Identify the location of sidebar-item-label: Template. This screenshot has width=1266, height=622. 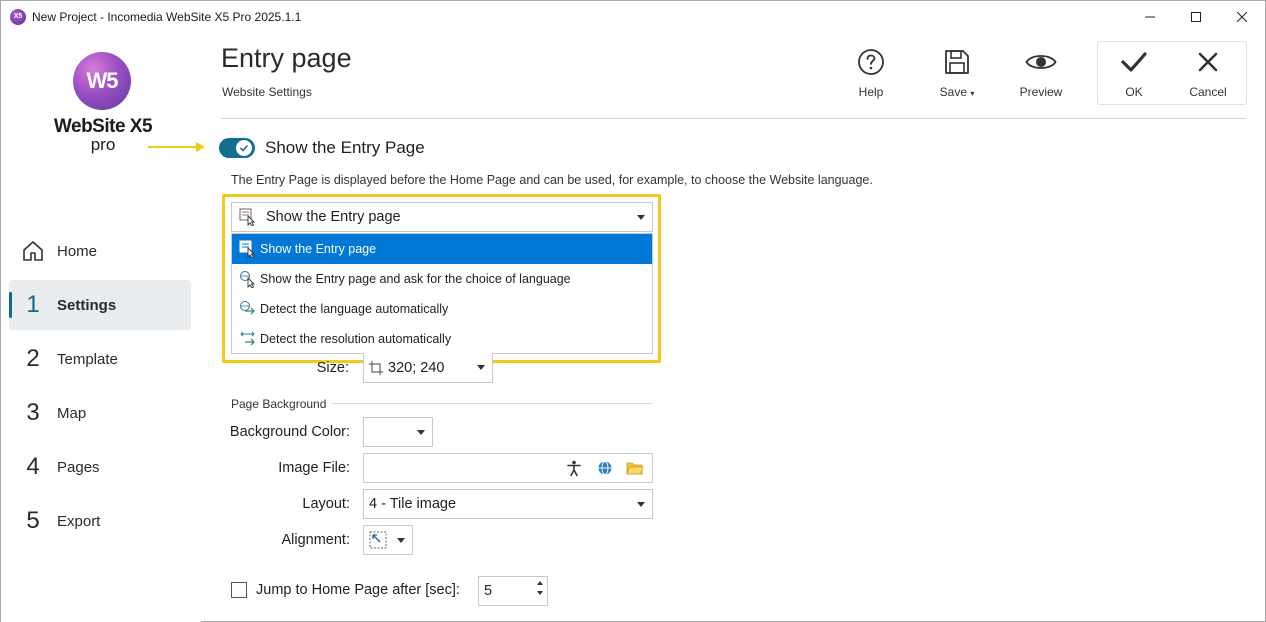
(87, 359).